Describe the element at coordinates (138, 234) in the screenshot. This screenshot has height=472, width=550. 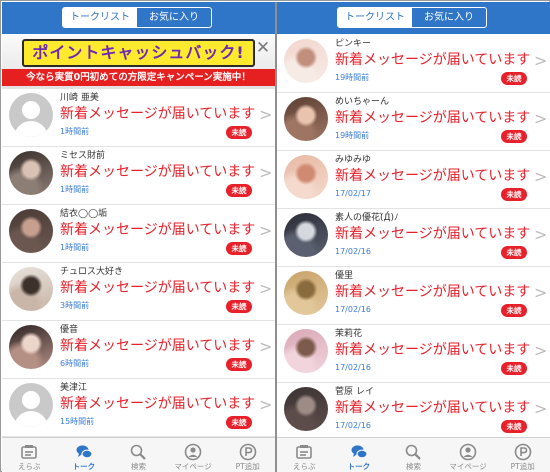
I see `list-item: 結衣◯◯垢 新着メッセージが届いています 1時間前 未読 >` at that location.